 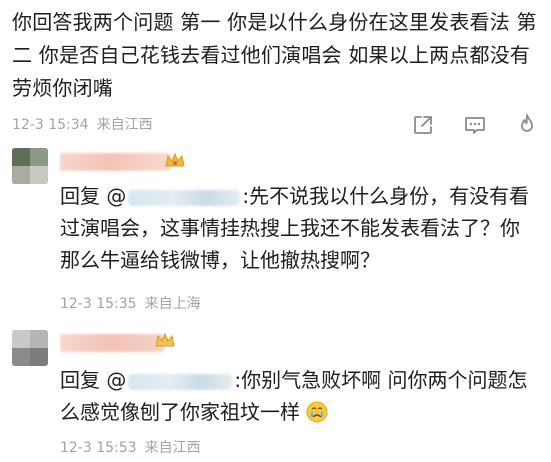 I want to click on reply-time: 12-3 15:53, so click(x=98, y=448).